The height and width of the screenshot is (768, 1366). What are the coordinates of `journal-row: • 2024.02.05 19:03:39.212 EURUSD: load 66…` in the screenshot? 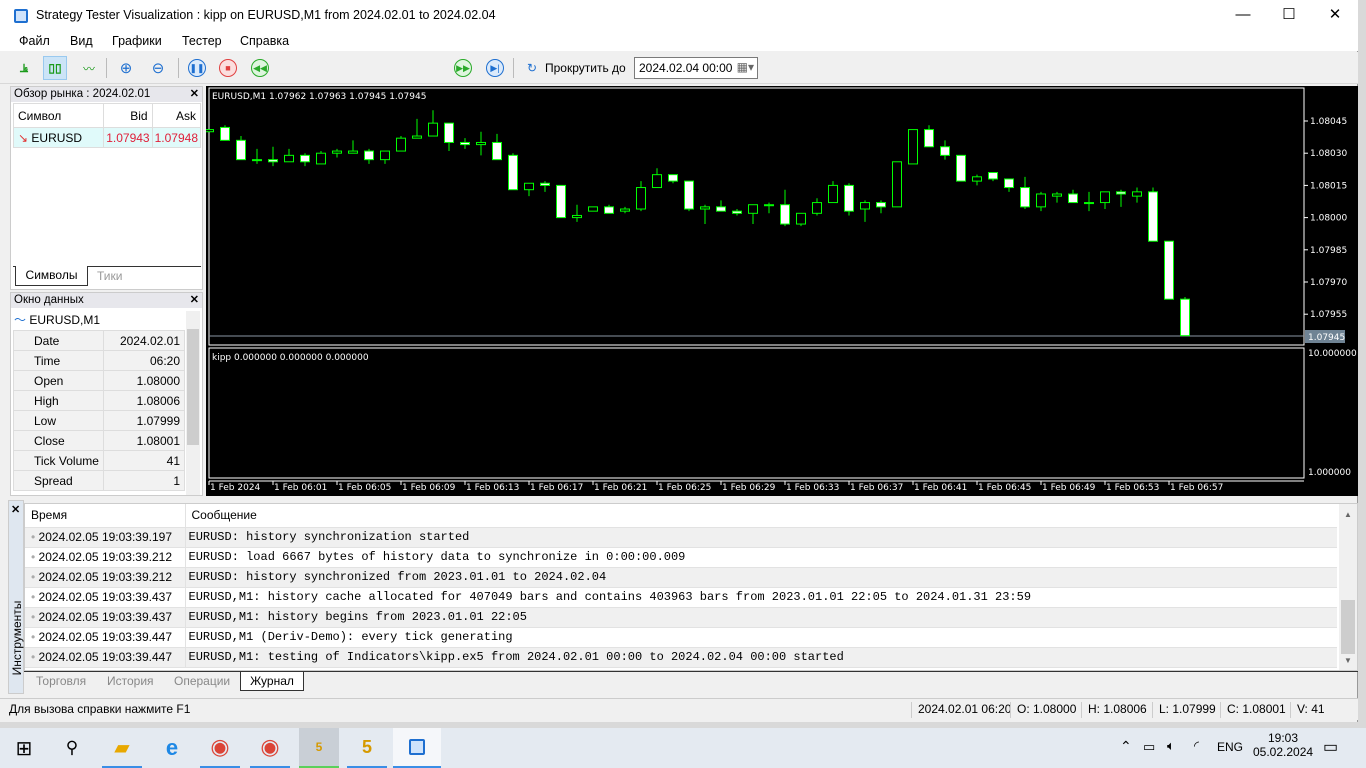 It's located at (681, 557).